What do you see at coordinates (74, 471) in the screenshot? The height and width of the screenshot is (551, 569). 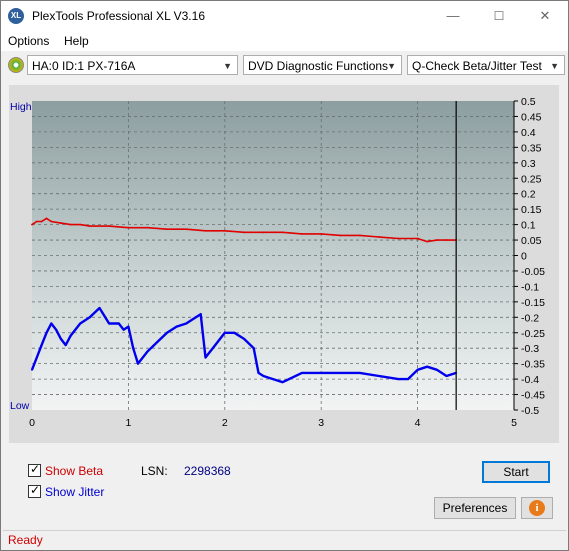 I see `show-beta-label: Show Beta` at bounding box center [74, 471].